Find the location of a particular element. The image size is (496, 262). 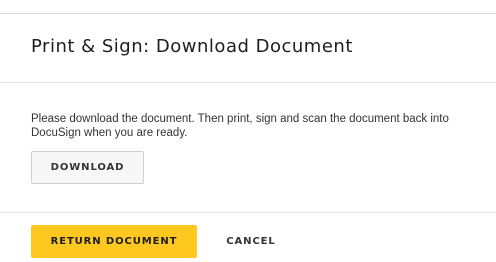

footer-divider is located at coordinates (248, 212).